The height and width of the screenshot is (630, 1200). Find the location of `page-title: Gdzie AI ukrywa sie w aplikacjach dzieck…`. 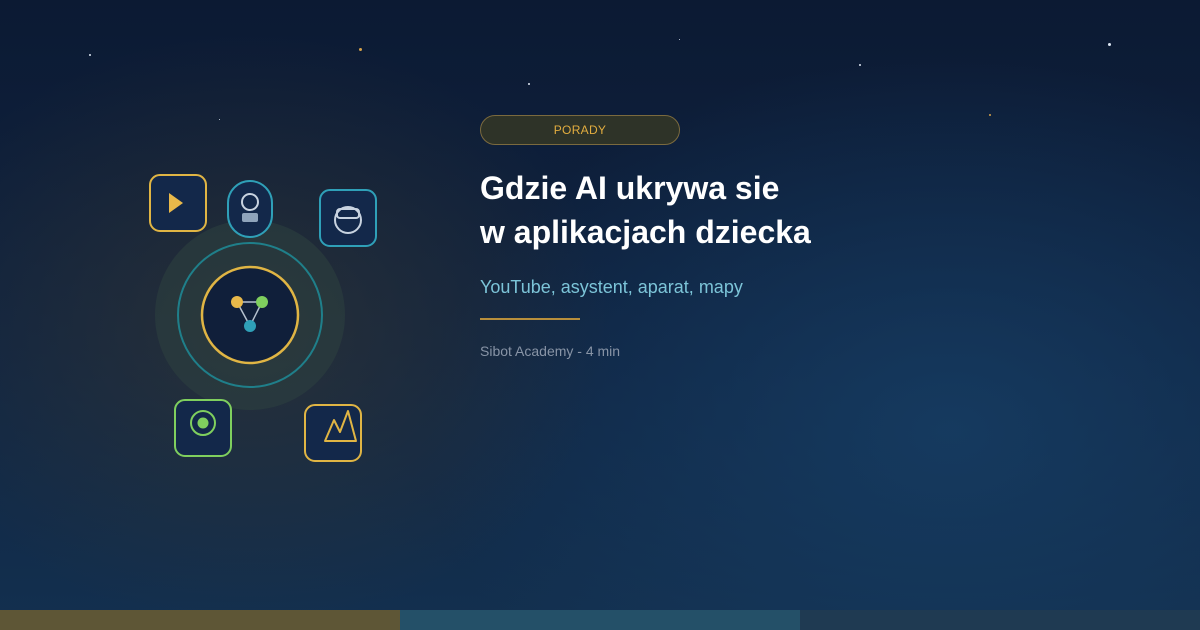

page-title: Gdzie AI ukrywa sie w aplikacjach dzieck… is located at coordinates (820, 210).